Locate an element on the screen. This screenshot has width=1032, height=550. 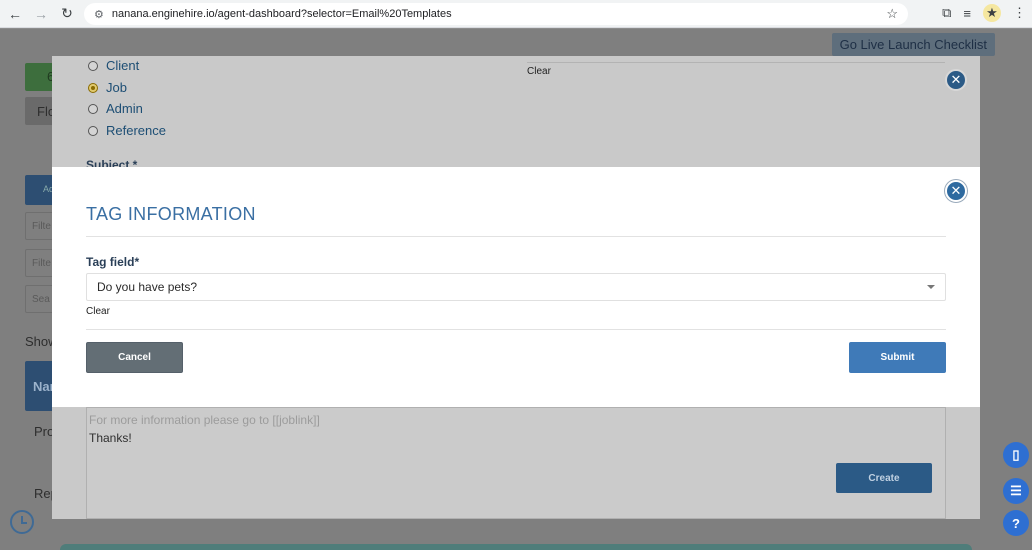
extensions-icon: ⧉ is located at coordinates (946, 13).